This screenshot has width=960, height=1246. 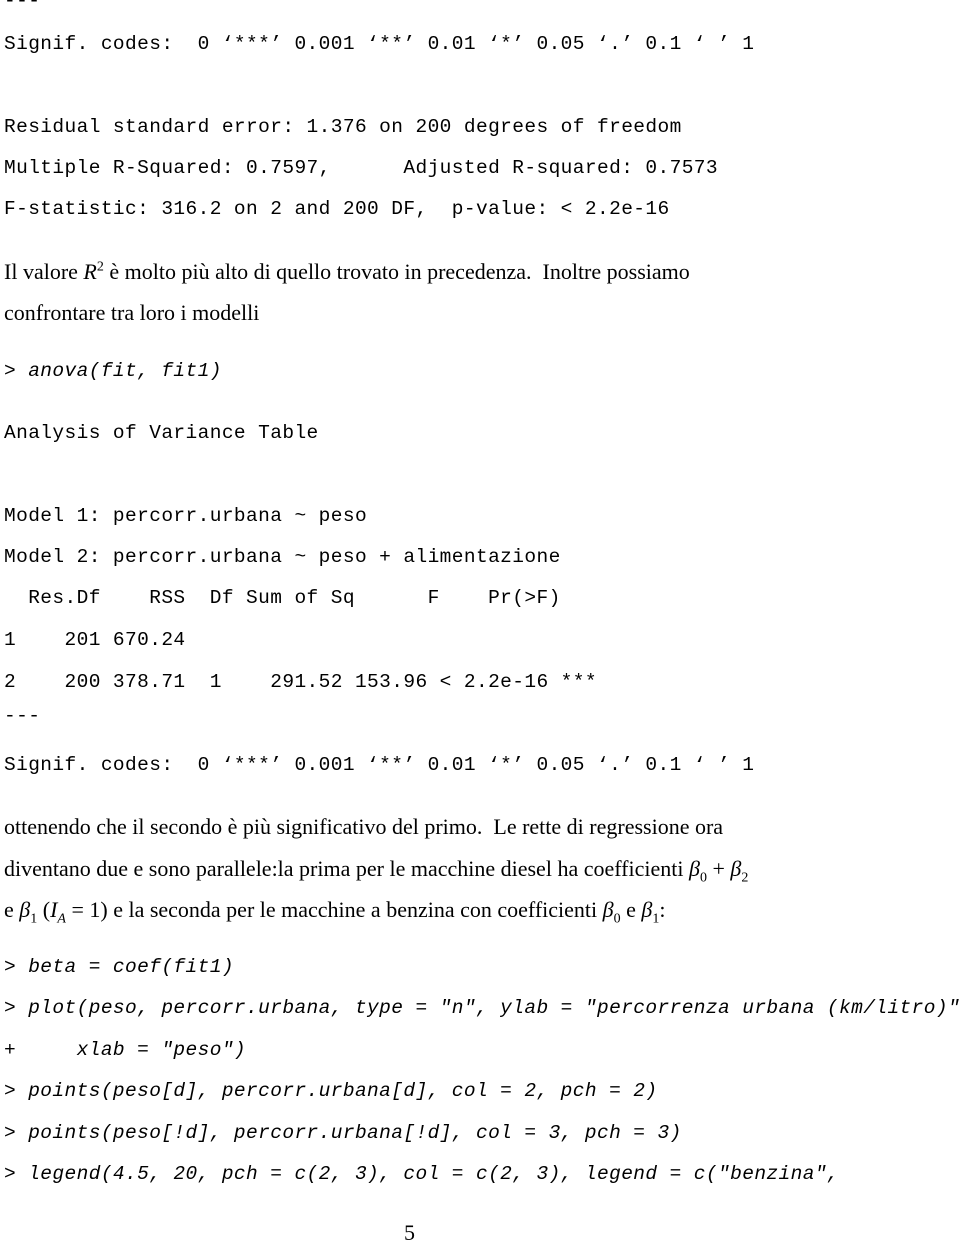 I want to click on anova-table-header: Res.Df RSS Df Sum of Sq F Pr(>F), so click(x=282, y=598).